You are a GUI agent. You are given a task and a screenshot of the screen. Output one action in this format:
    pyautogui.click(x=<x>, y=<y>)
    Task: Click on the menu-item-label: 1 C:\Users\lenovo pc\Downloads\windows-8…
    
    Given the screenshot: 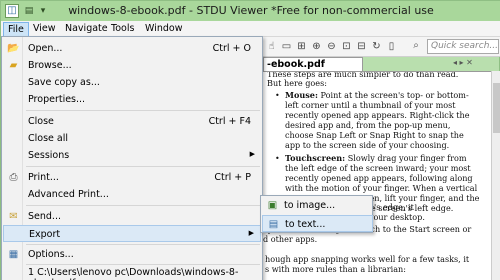 What is the action you would take?
    pyautogui.click(x=133, y=273)
    